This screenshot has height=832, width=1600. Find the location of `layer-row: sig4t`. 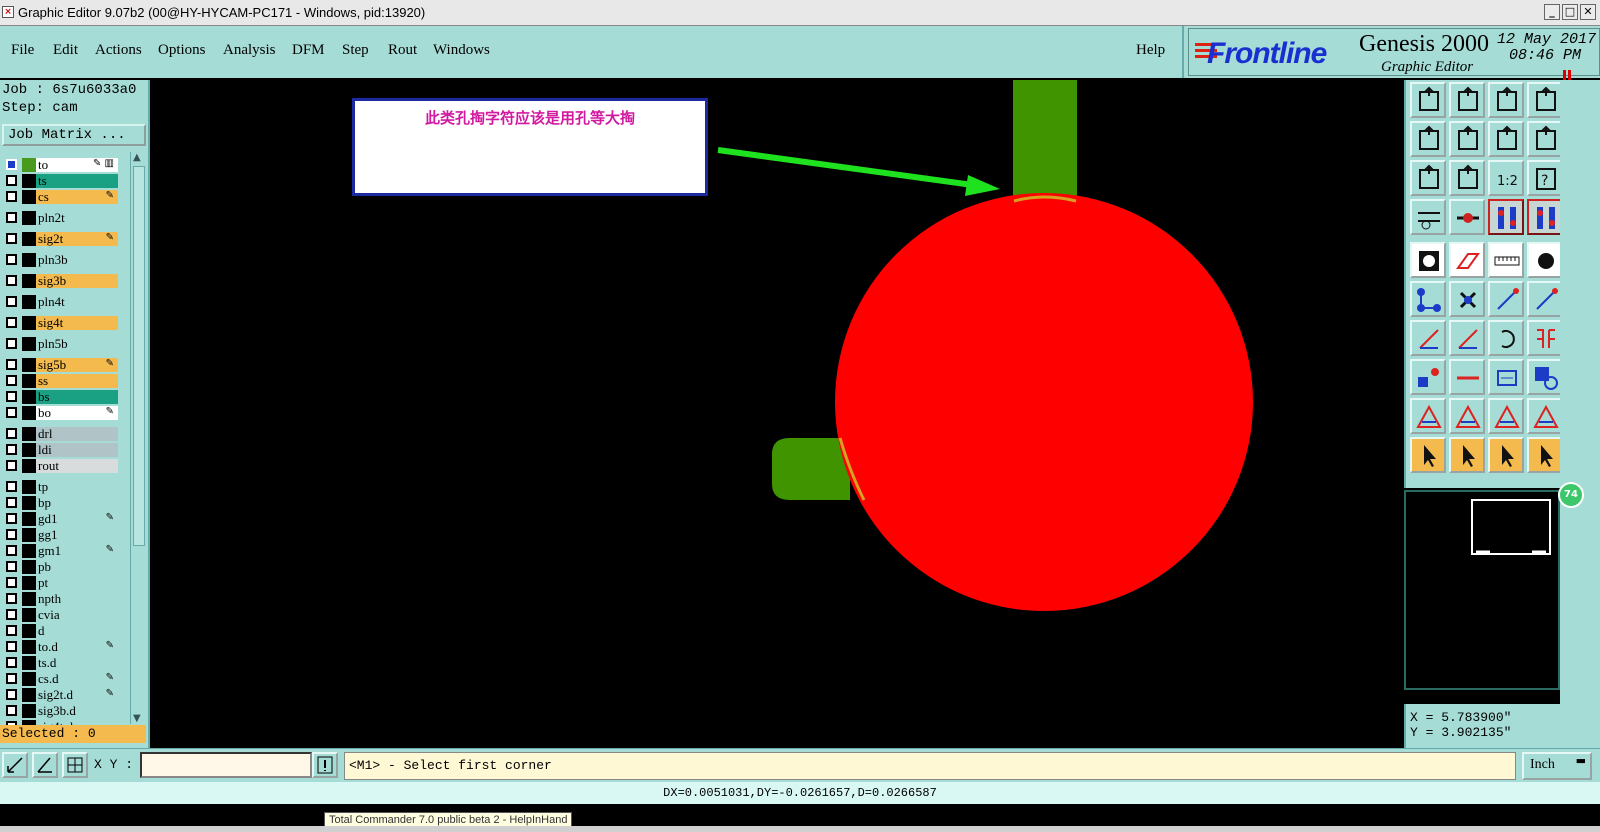

layer-row: sig4t is located at coordinates (61, 323).